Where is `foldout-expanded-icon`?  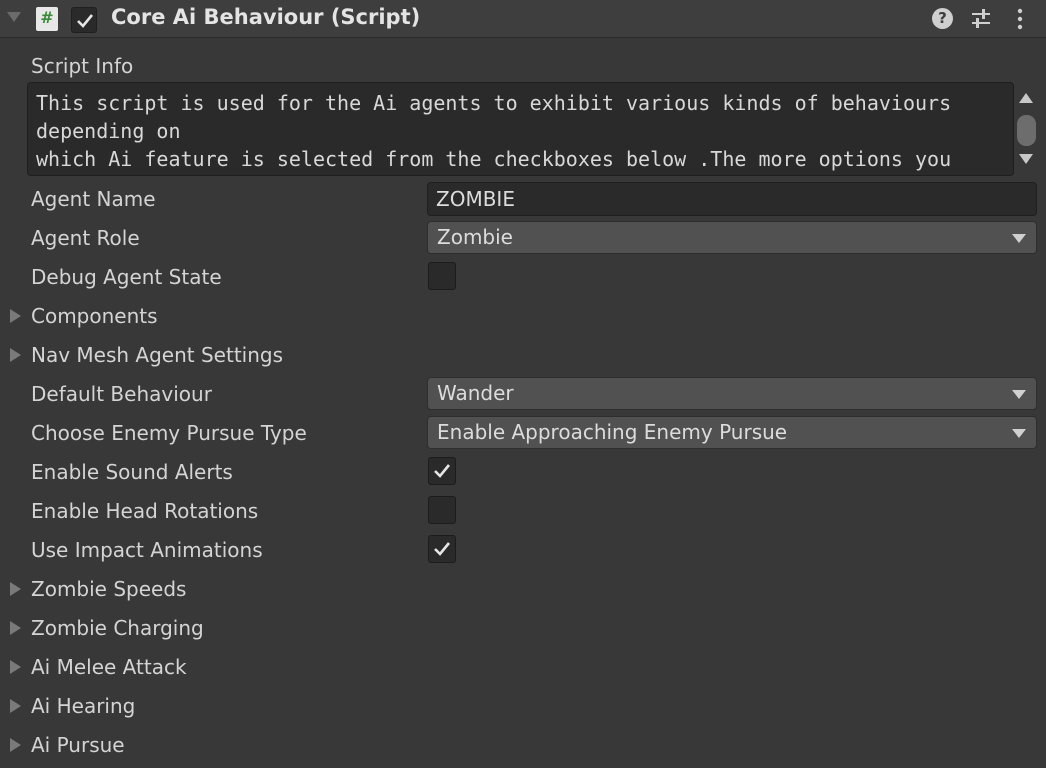 foldout-expanded-icon is located at coordinates (14, 17).